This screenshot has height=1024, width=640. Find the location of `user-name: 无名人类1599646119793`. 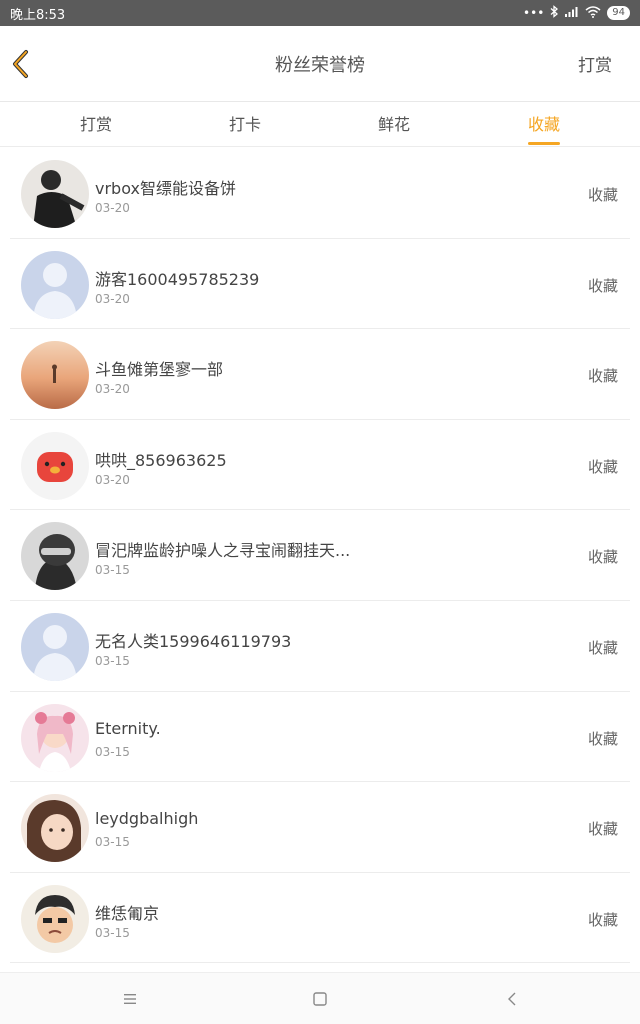

user-name: 无名人类1599646119793 is located at coordinates (193, 641).